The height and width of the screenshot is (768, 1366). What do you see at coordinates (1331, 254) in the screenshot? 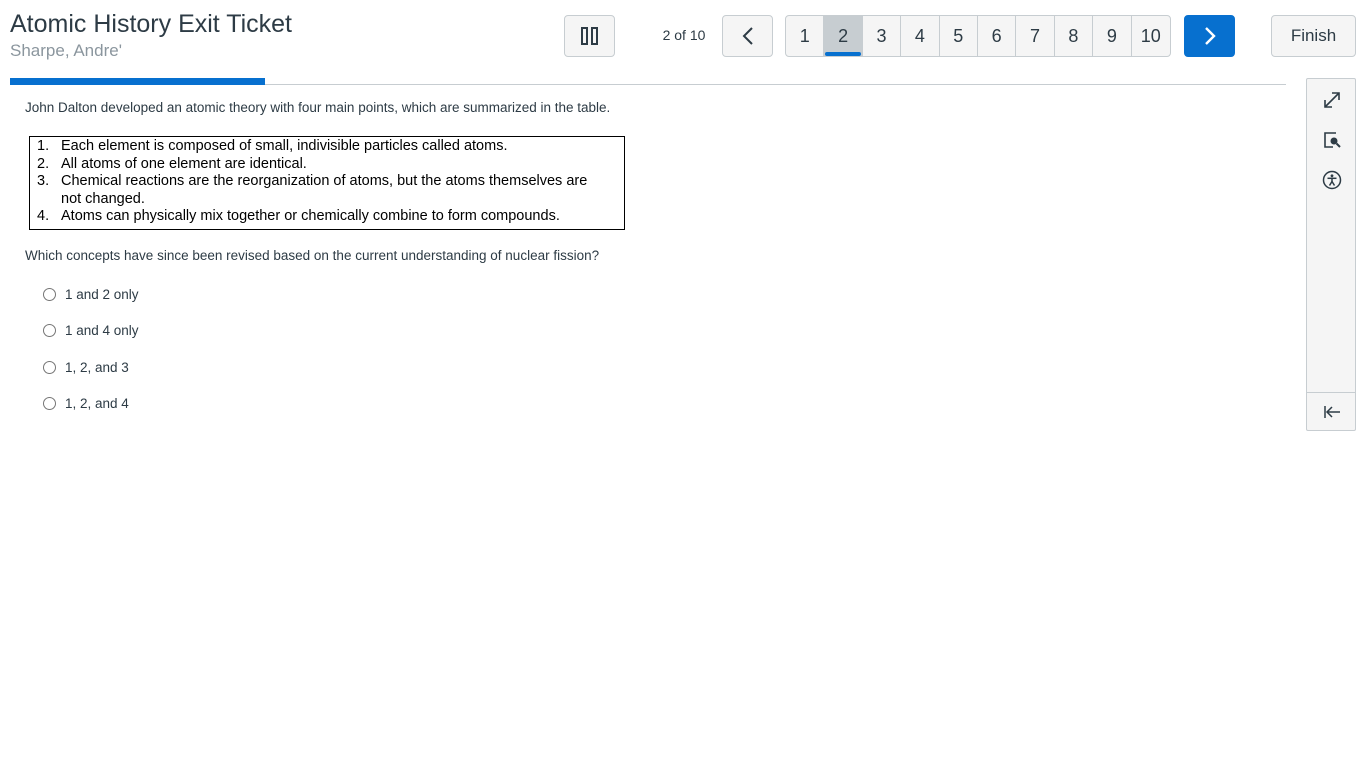
I see `tools-sidebar` at bounding box center [1331, 254].